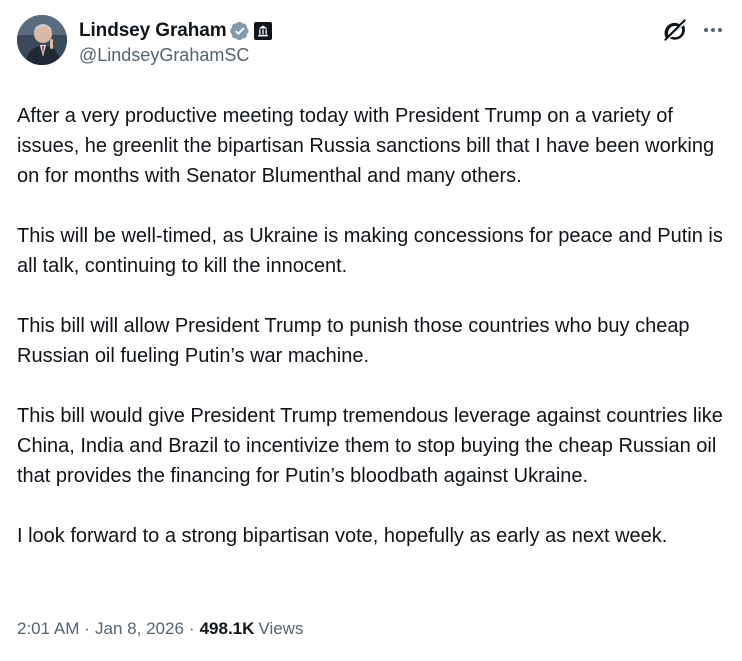 The height and width of the screenshot is (661, 742). Describe the element at coordinates (227, 628) in the screenshot. I see `views-count: 498.1K` at that location.